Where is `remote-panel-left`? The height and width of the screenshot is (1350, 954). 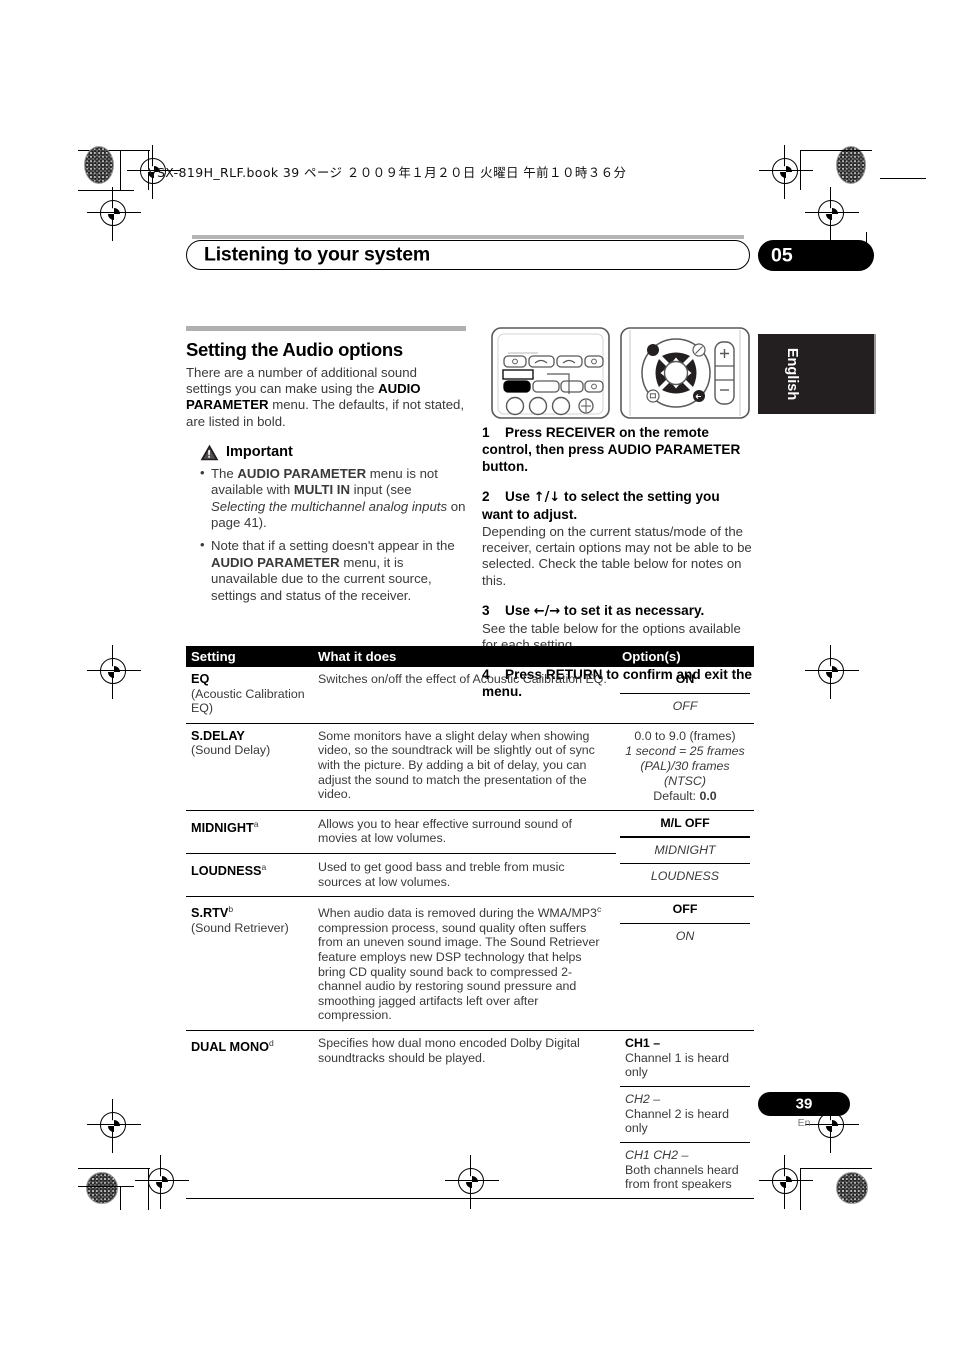
remote-panel-left is located at coordinates (550, 373).